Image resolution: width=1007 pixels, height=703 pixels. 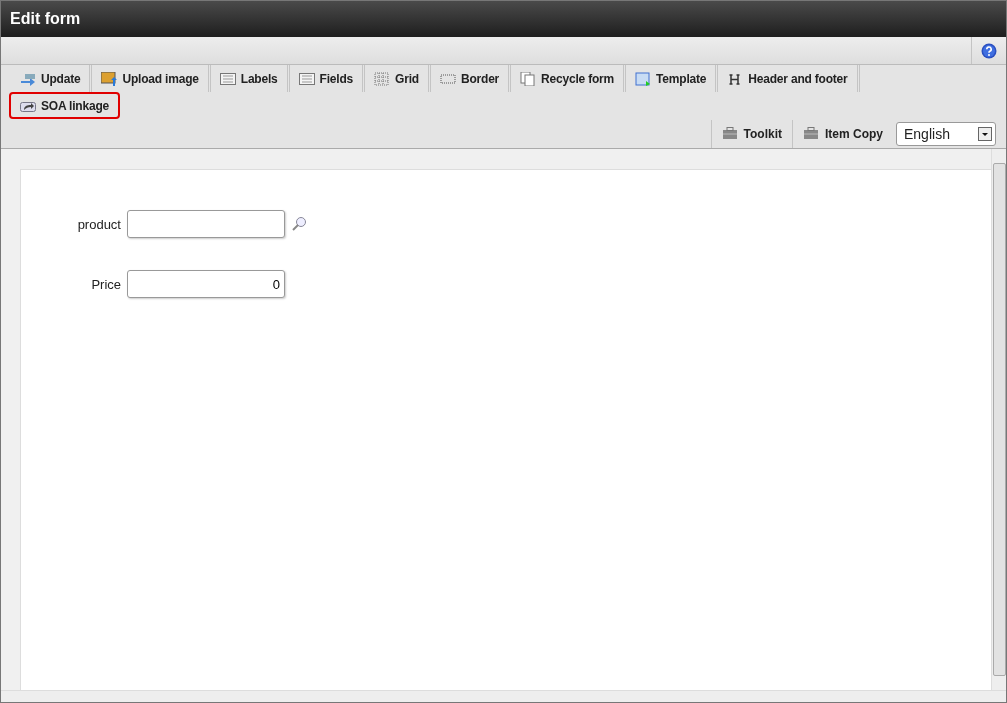 What do you see at coordinates (503, 19) in the screenshot?
I see `window-title: Edit form` at bounding box center [503, 19].